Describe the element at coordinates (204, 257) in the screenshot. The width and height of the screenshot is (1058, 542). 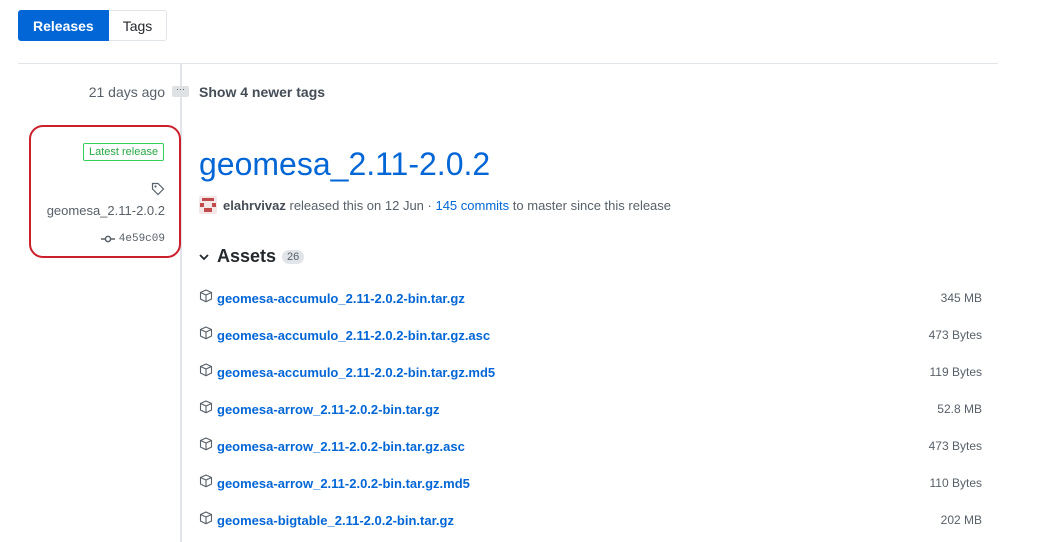
I see `chevron-down-icon` at that location.